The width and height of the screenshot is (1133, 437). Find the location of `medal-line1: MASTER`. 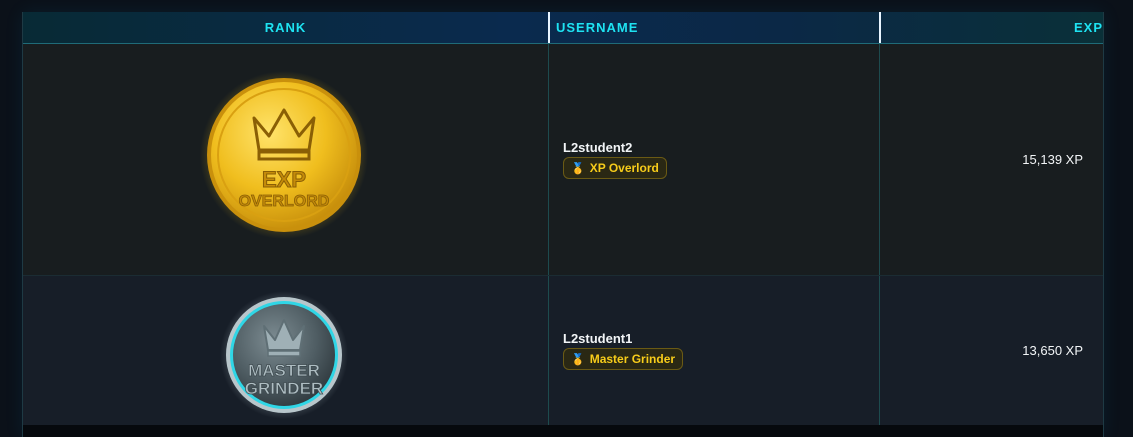

medal-line1: MASTER is located at coordinates (284, 370).